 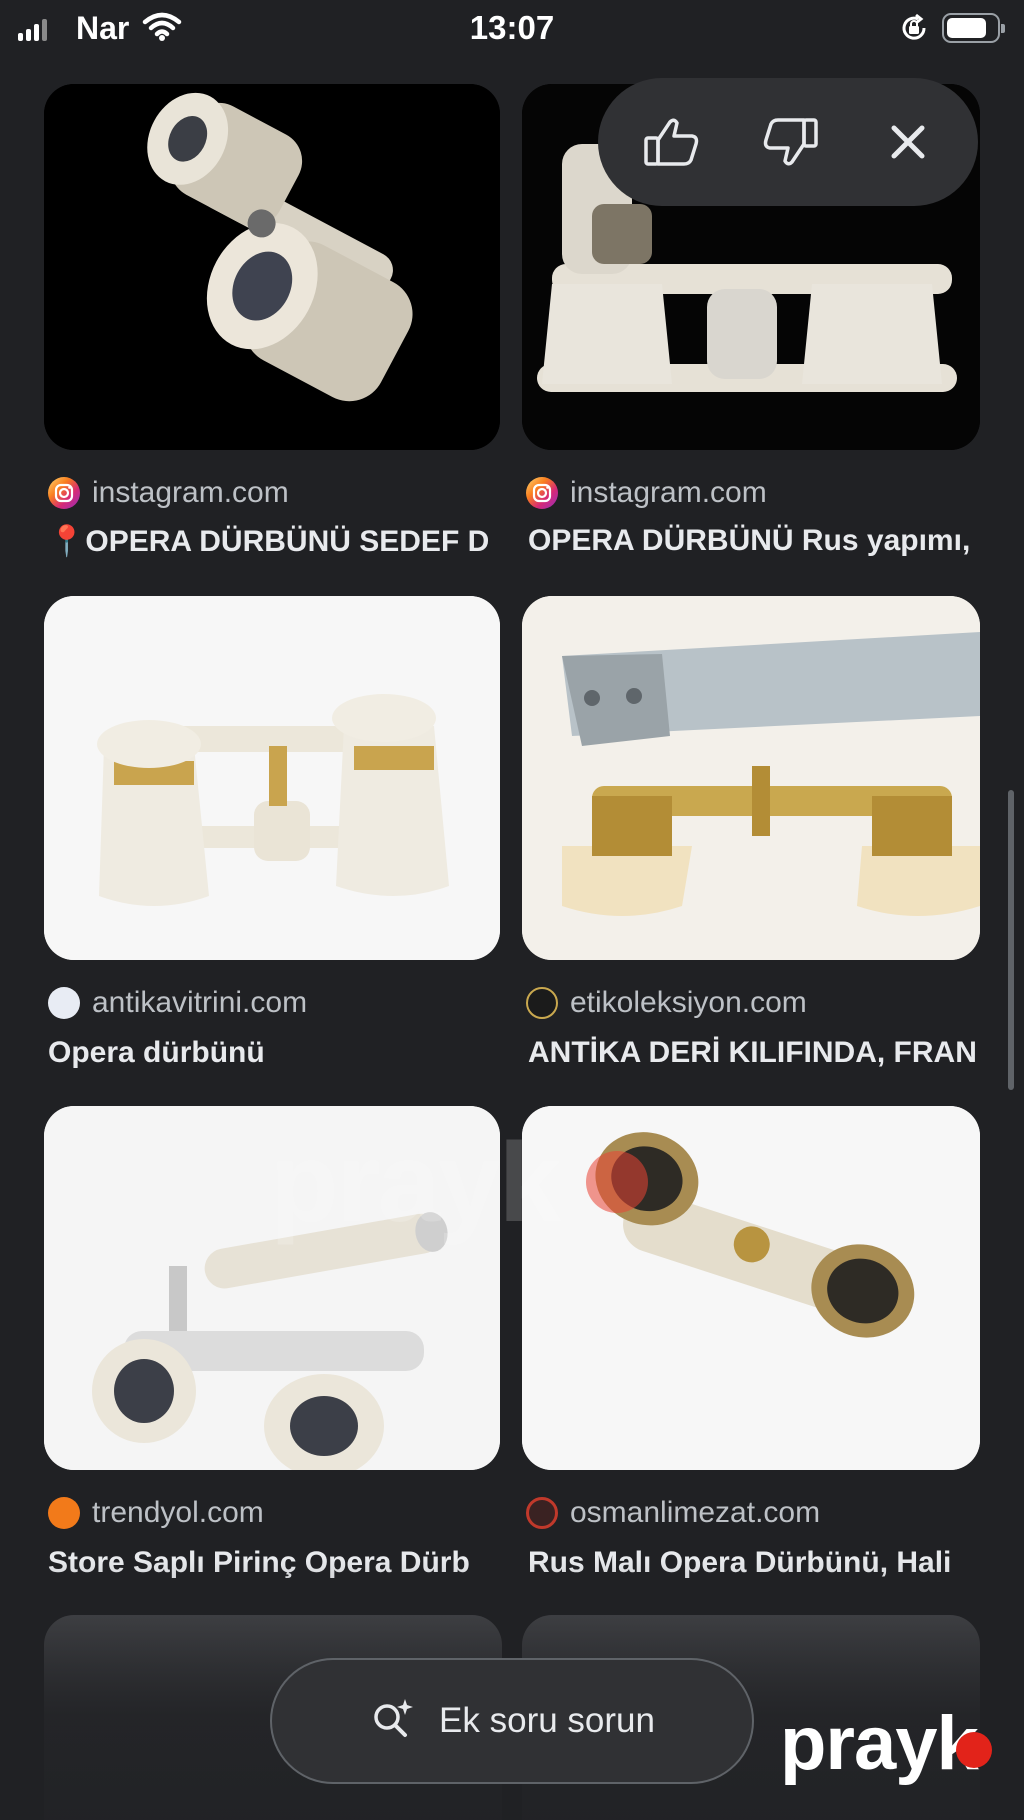 What do you see at coordinates (695, 1512) in the screenshot?
I see `source-domain: osmanlimezat.com` at bounding box center [695, 1512].